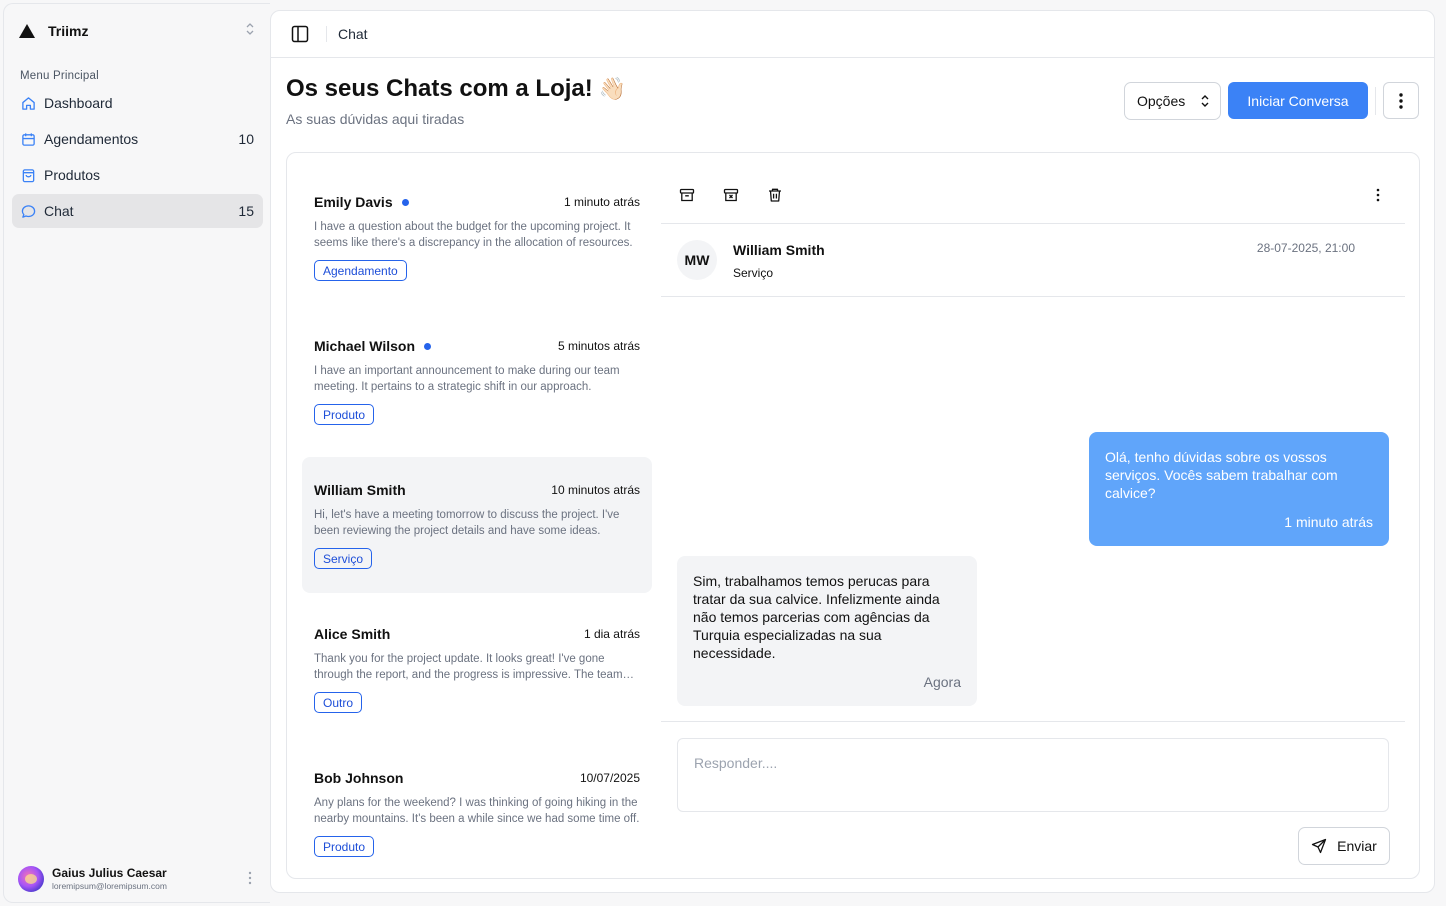  What do you see at coordinates (91, 139) in the screenshot?
I see `sidebar-item-label: Agendamentos` at bounding box center [91, 139].